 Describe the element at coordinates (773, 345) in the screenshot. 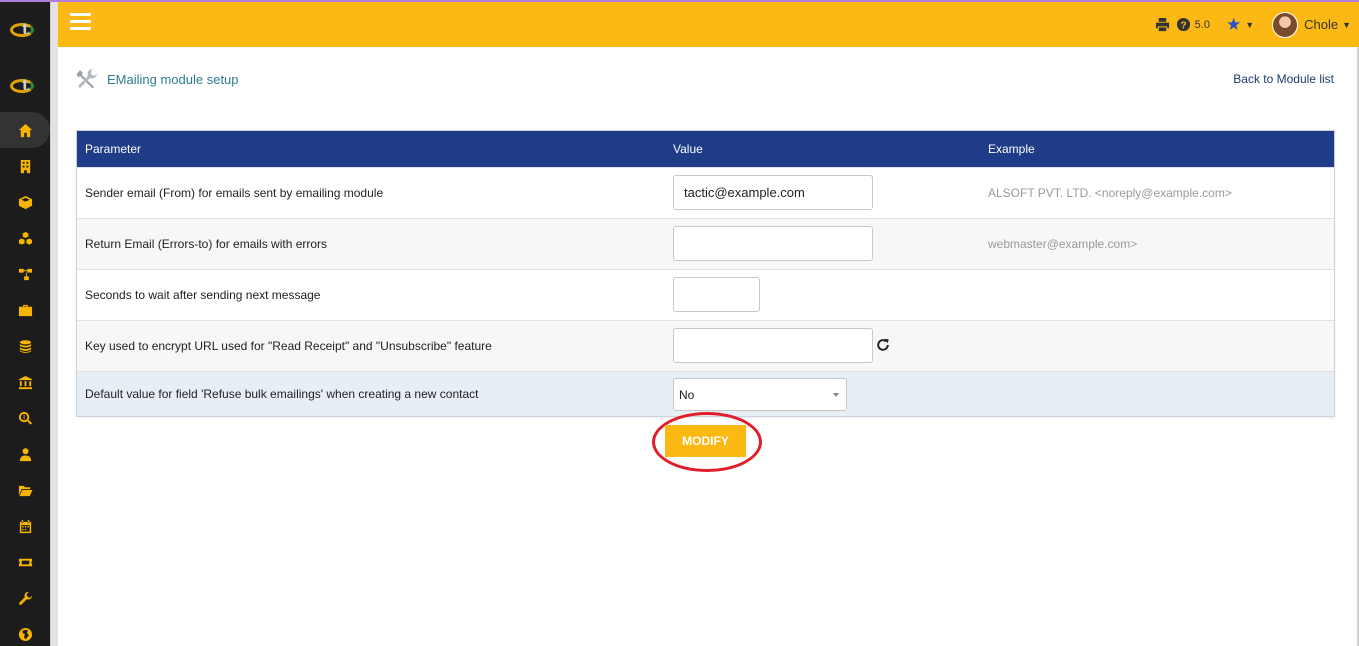

I see `encryption-key-input` at that location.